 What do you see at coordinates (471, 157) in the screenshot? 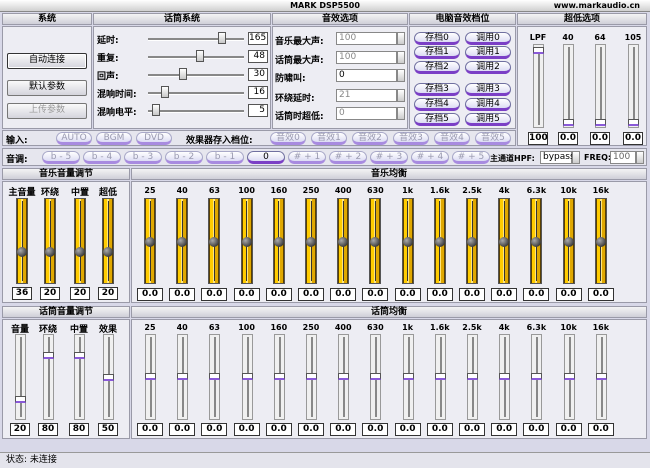
I see `key-option-button: # + 5` at bounding box center [471, 157].